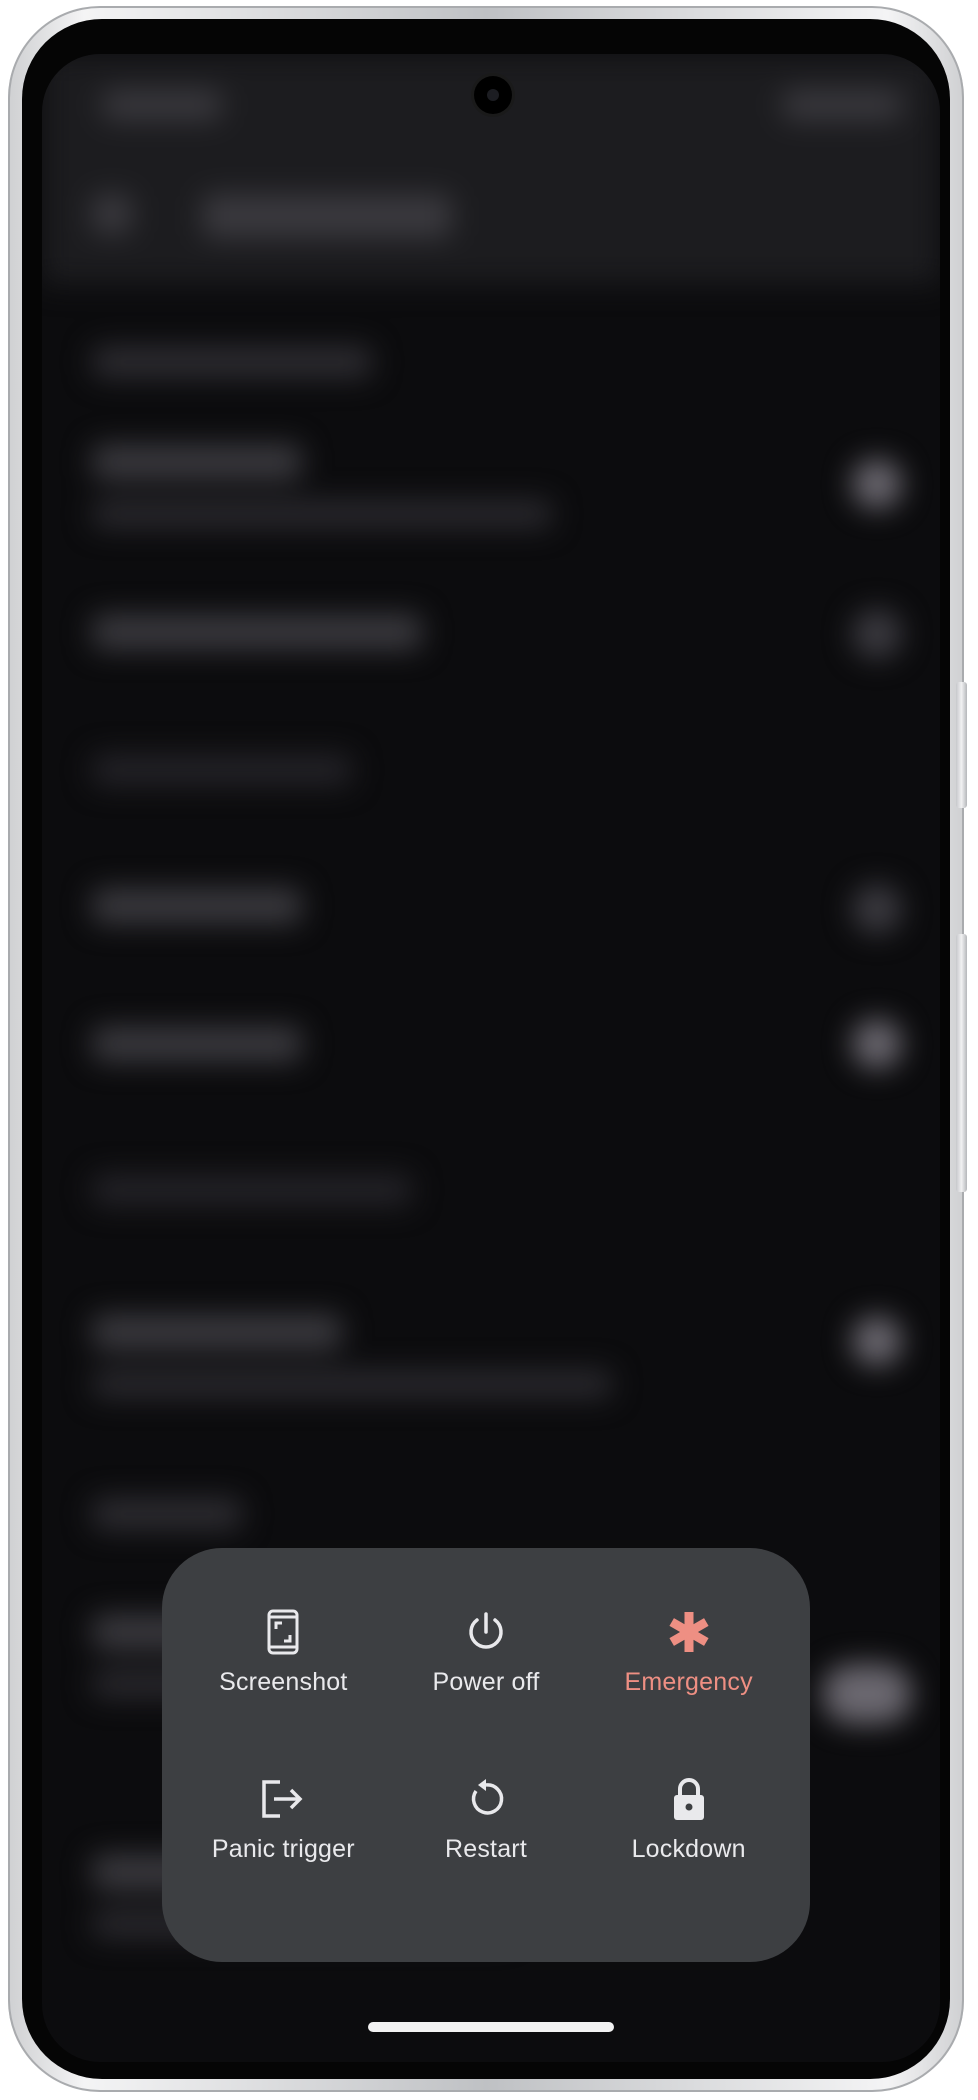 The width and height of the screenshot is (978, 2100). I want to click on power-off-button: Power off, so click(486, 1671).